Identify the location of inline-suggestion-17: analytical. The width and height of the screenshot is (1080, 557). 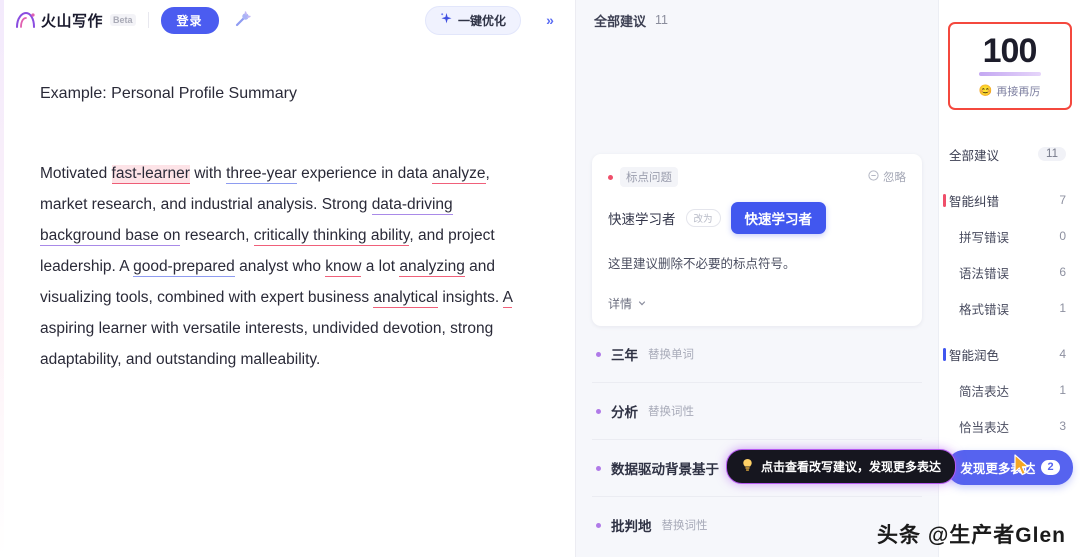
(406, 298).